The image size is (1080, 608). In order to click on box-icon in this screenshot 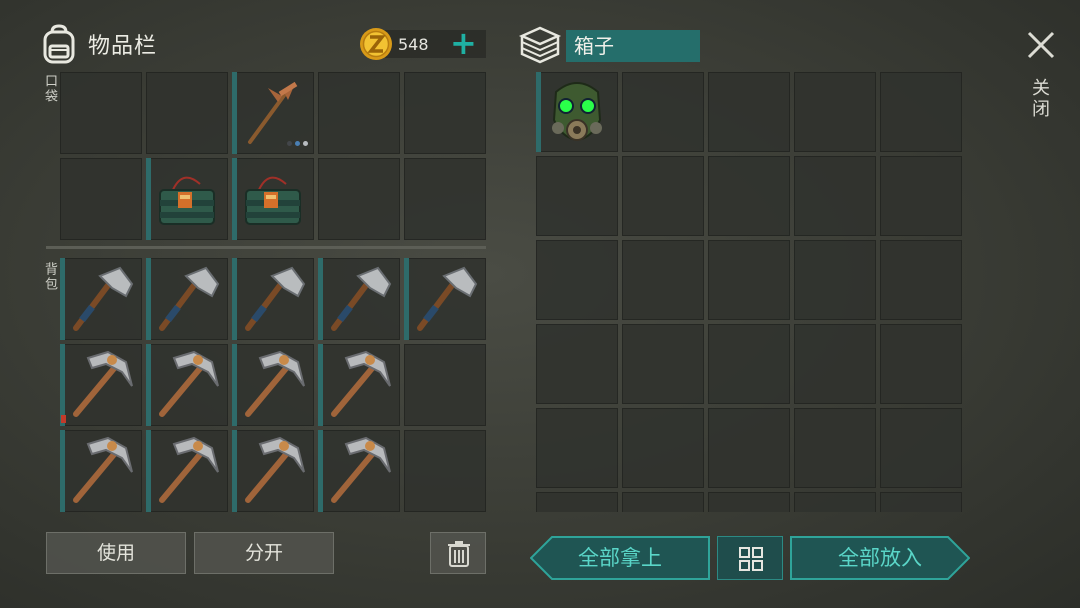, I will do `click(540, 45)`.